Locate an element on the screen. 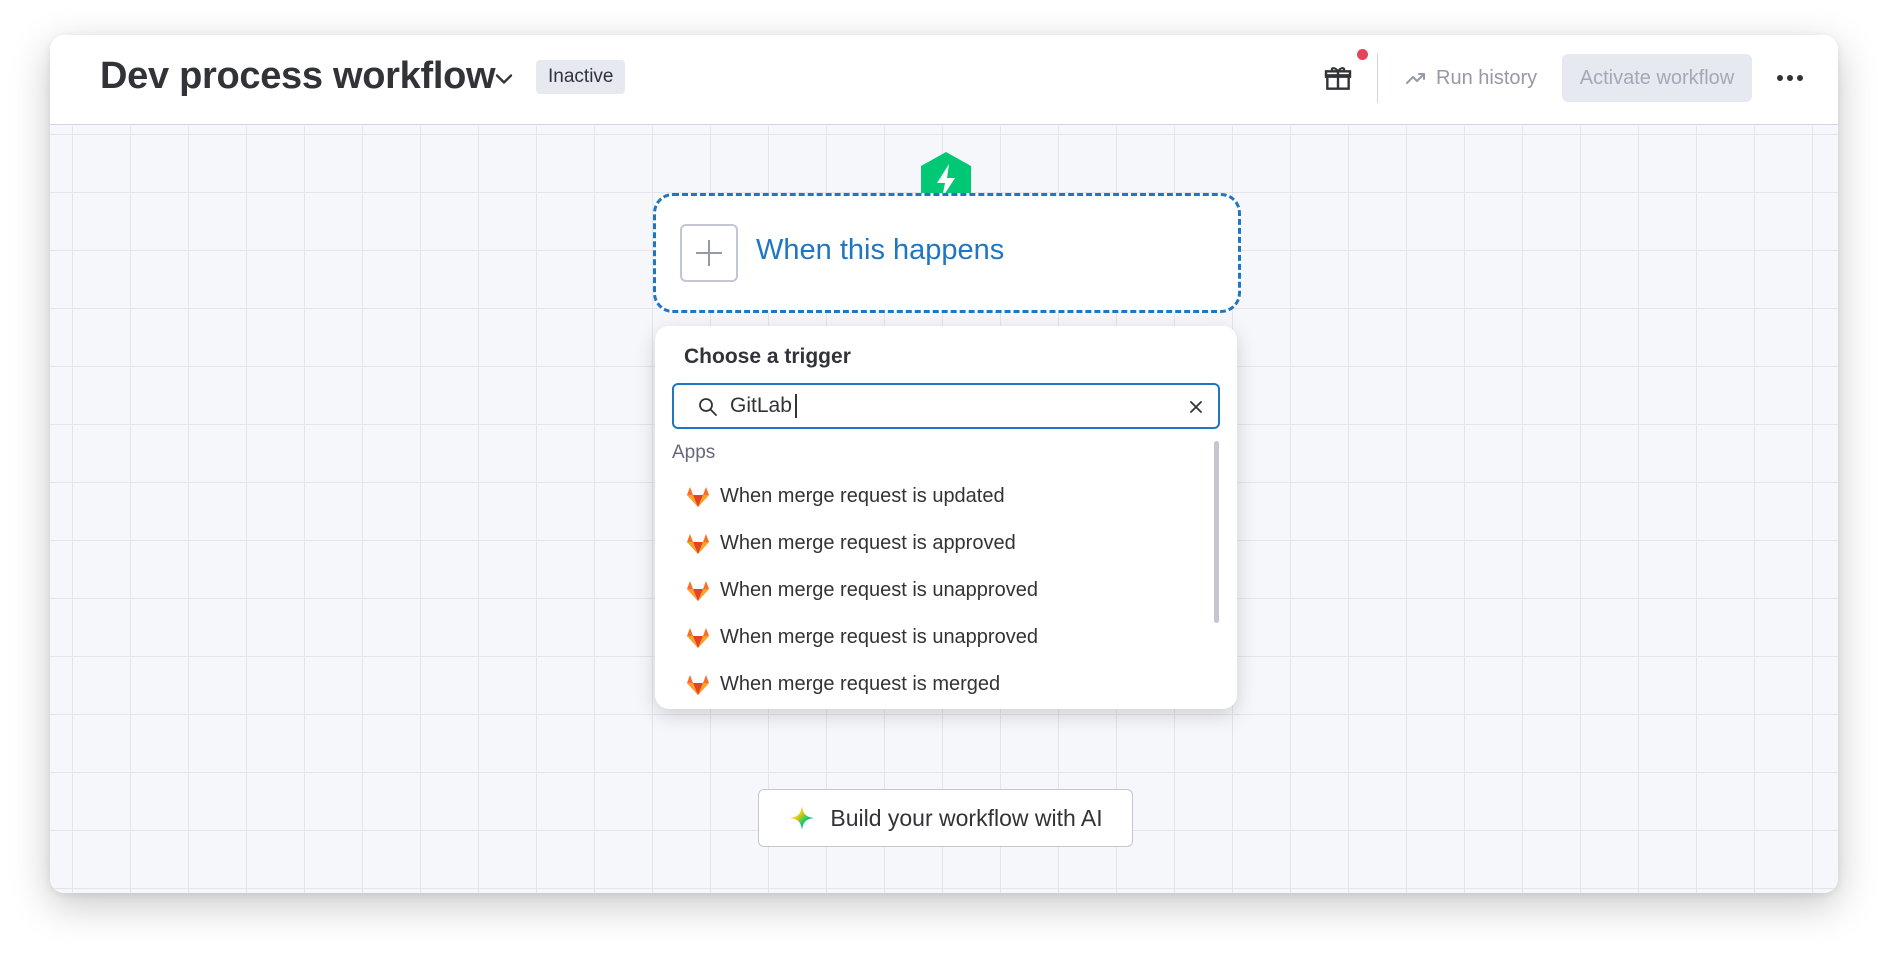  list-item-label: When merge request is approved is located at coordinates (868, 543).